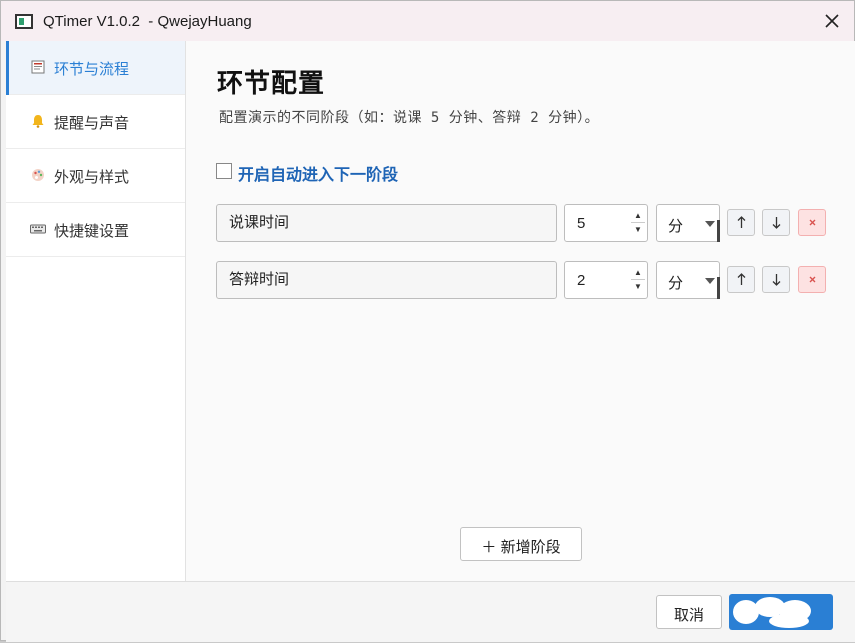  What do you see at coordinates (38, 122) in the screenshot?
I see `bell-icon` at bounding box center [38, 122].